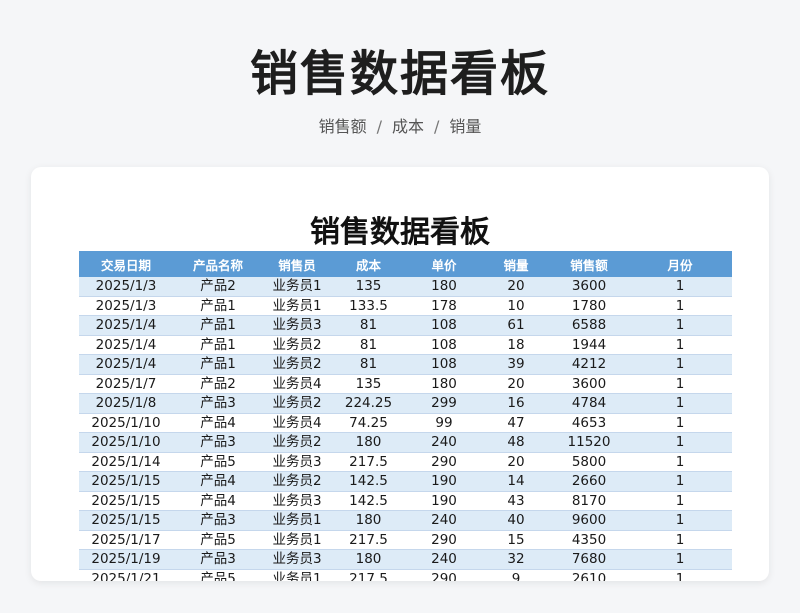 The height and width of the screenshot is (613, 800). I want to click on table-cell: 2025/1/19, so click(126, 559).